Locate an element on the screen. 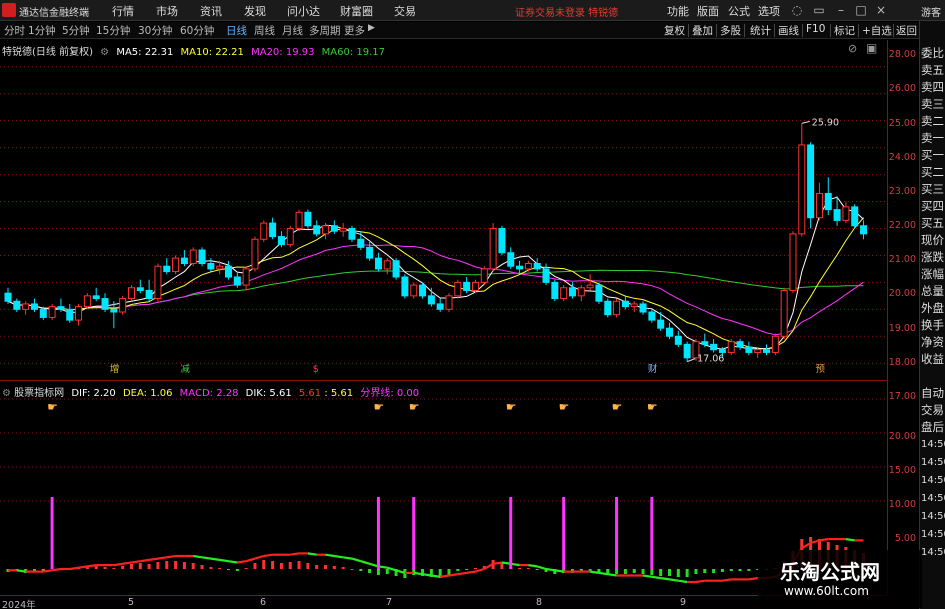 This screenshot has height=609, width=945. period-60min: 60分钟 is located at coordinates (197, 30).